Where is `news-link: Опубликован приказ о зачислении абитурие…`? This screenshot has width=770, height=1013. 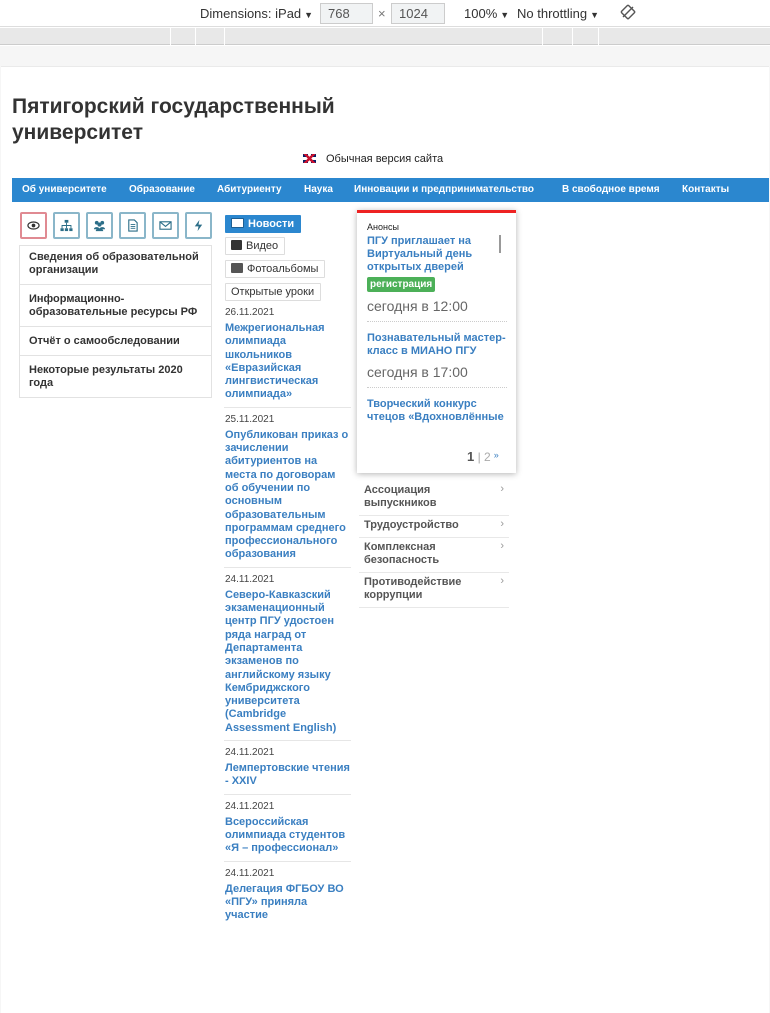 news-link: Опубликован приказ о зачислении абитурие… is located at coordinates (287, 495).